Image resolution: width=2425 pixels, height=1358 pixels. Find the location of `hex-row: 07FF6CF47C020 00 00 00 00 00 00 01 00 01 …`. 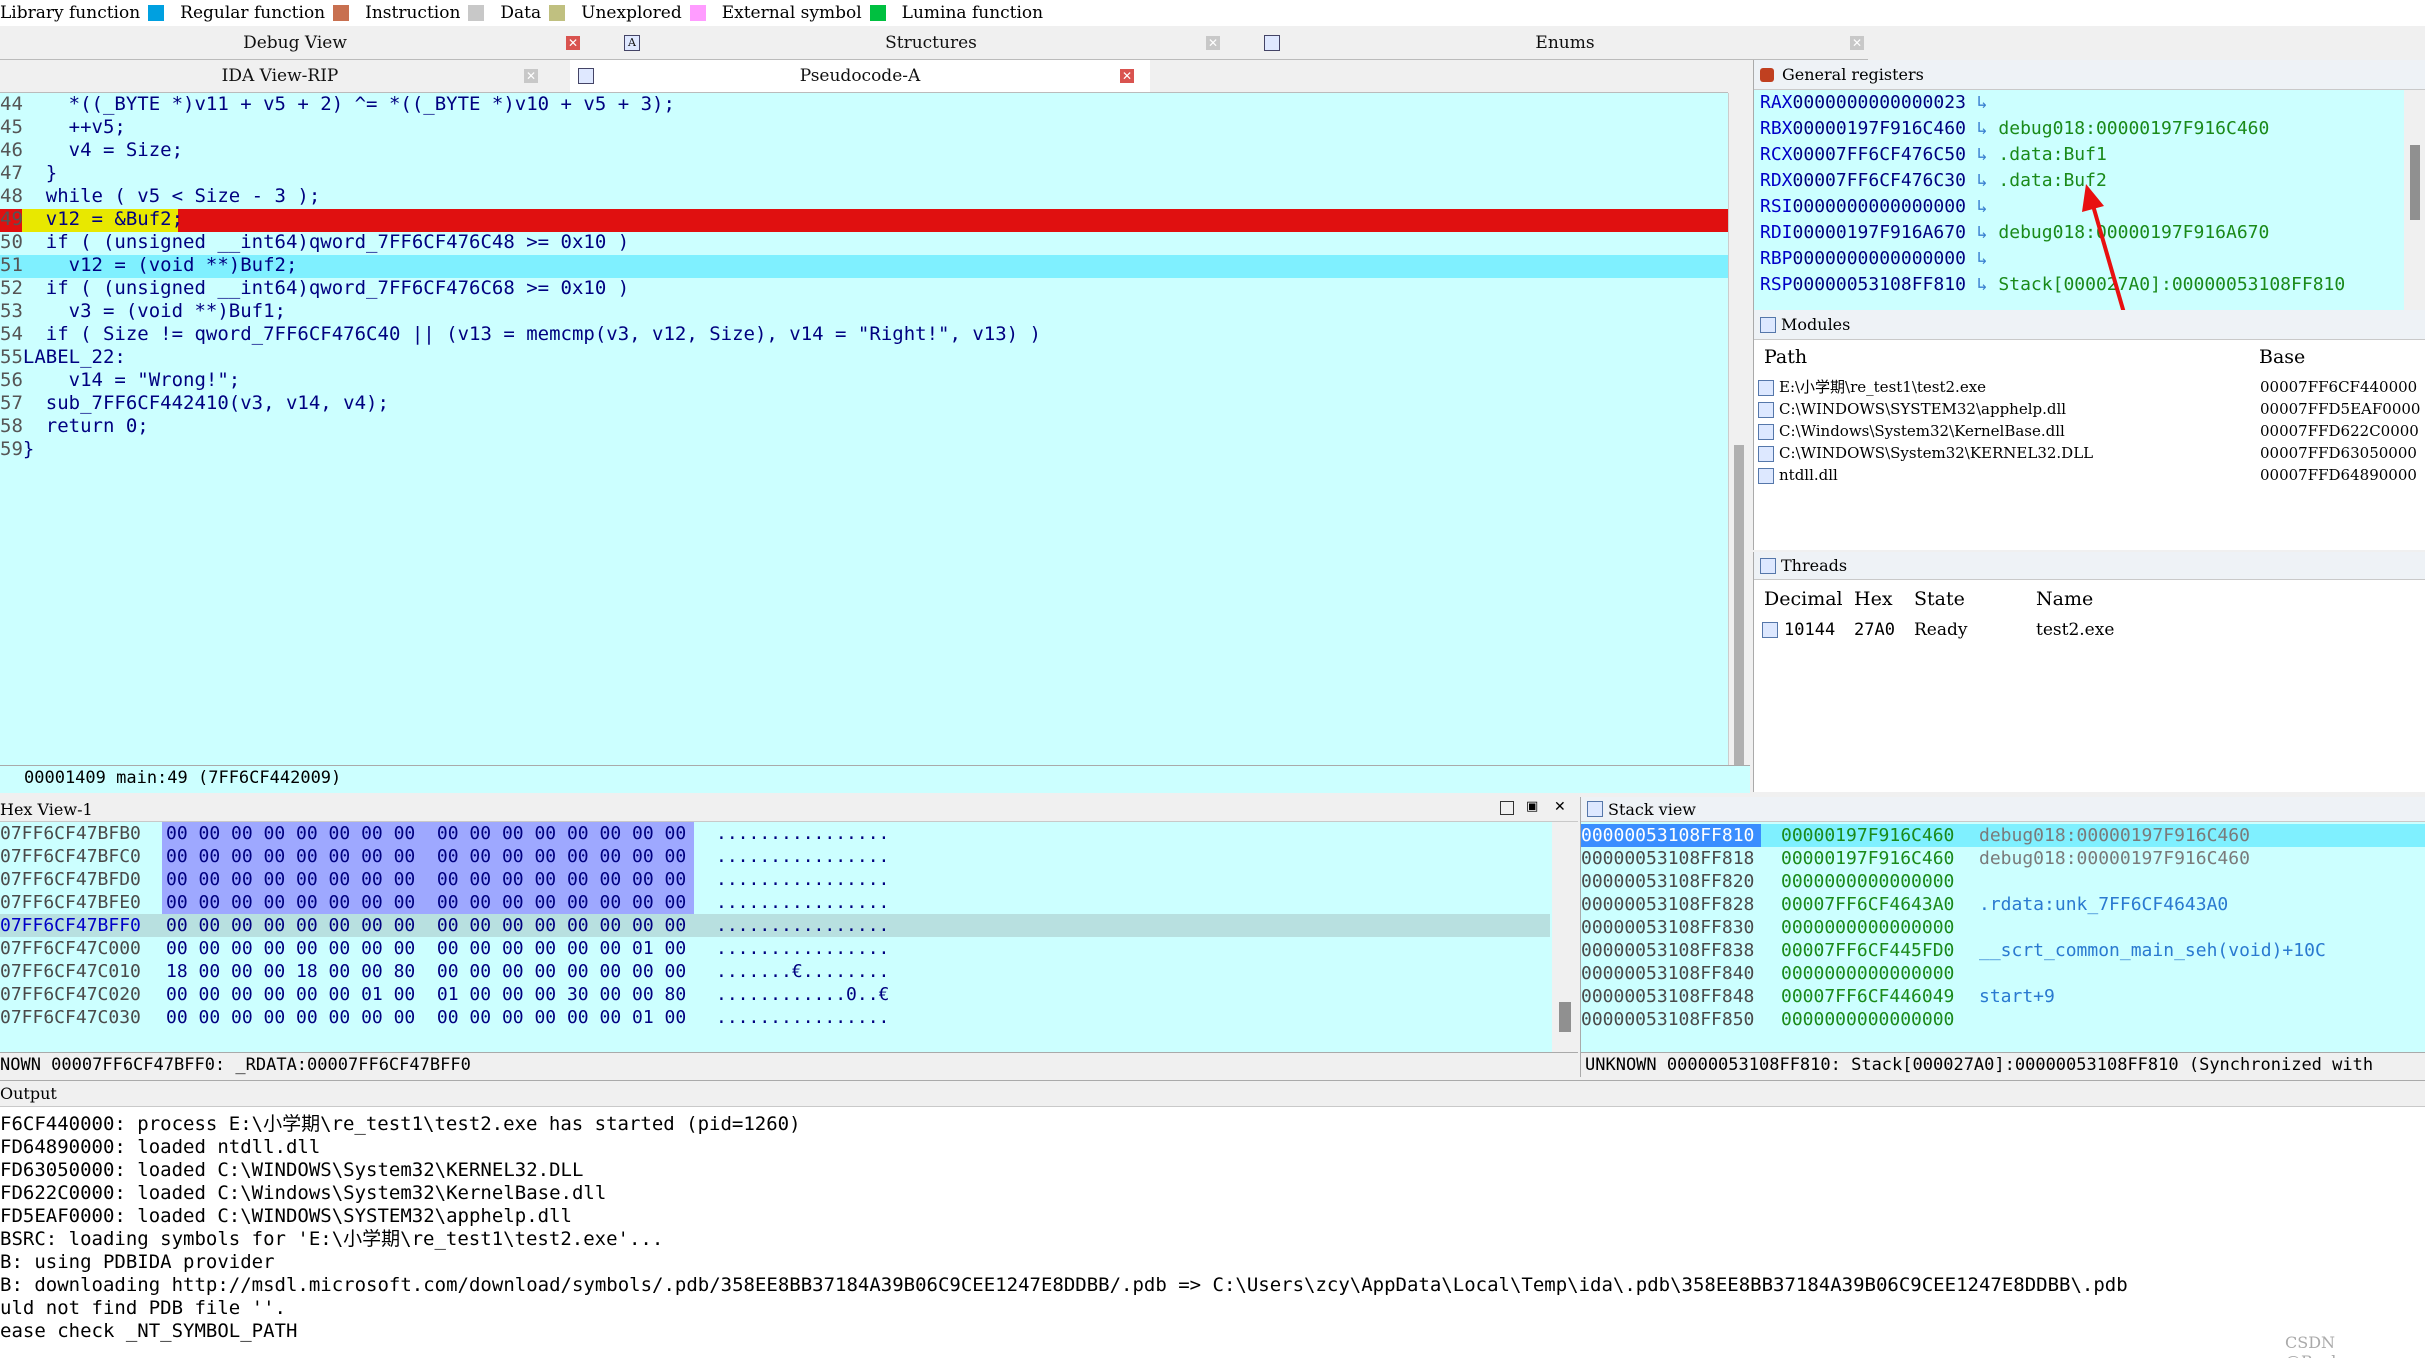

hex-row: 07FF6CF47C020 00 00 00 00 00 00 01 00 01 … is located at coordinates (444, 994).